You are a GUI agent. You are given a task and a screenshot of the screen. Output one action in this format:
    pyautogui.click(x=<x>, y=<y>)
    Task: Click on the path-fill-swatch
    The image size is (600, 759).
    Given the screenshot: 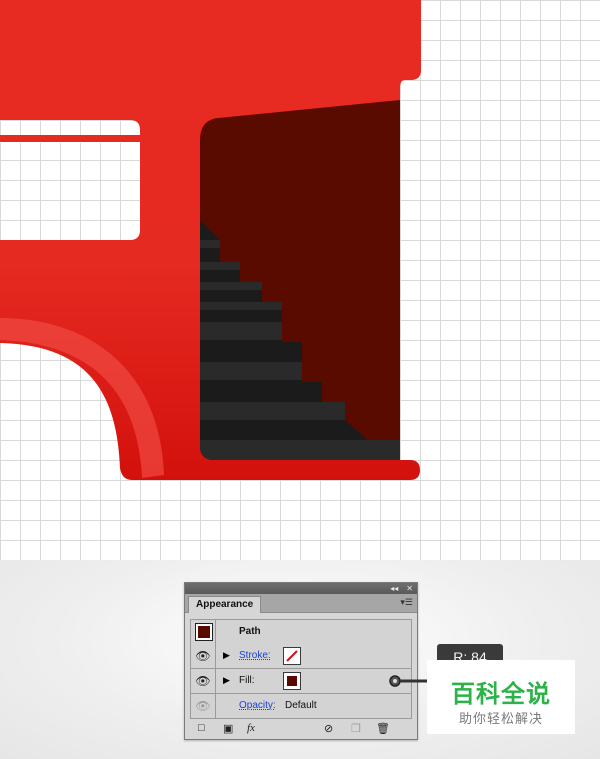 What is the action you would take?
    pyautogui.click(x=204, y=632)
    